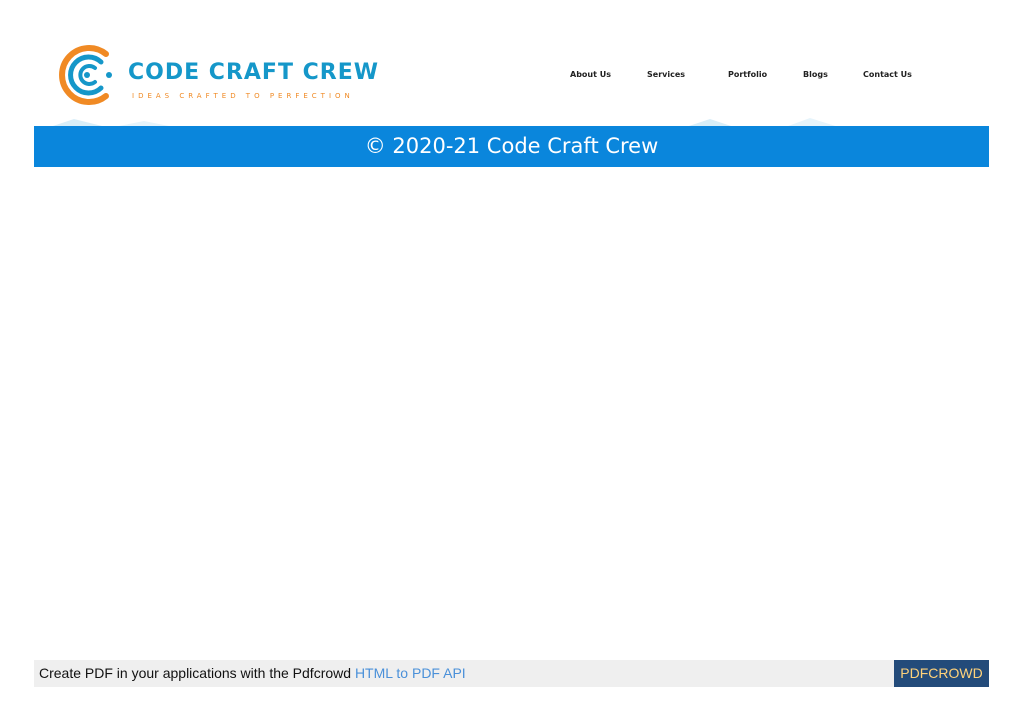 This screenshot has height=724, width=1023. I want to click on nav-contact-us: Contact Us, so click(887, 74).